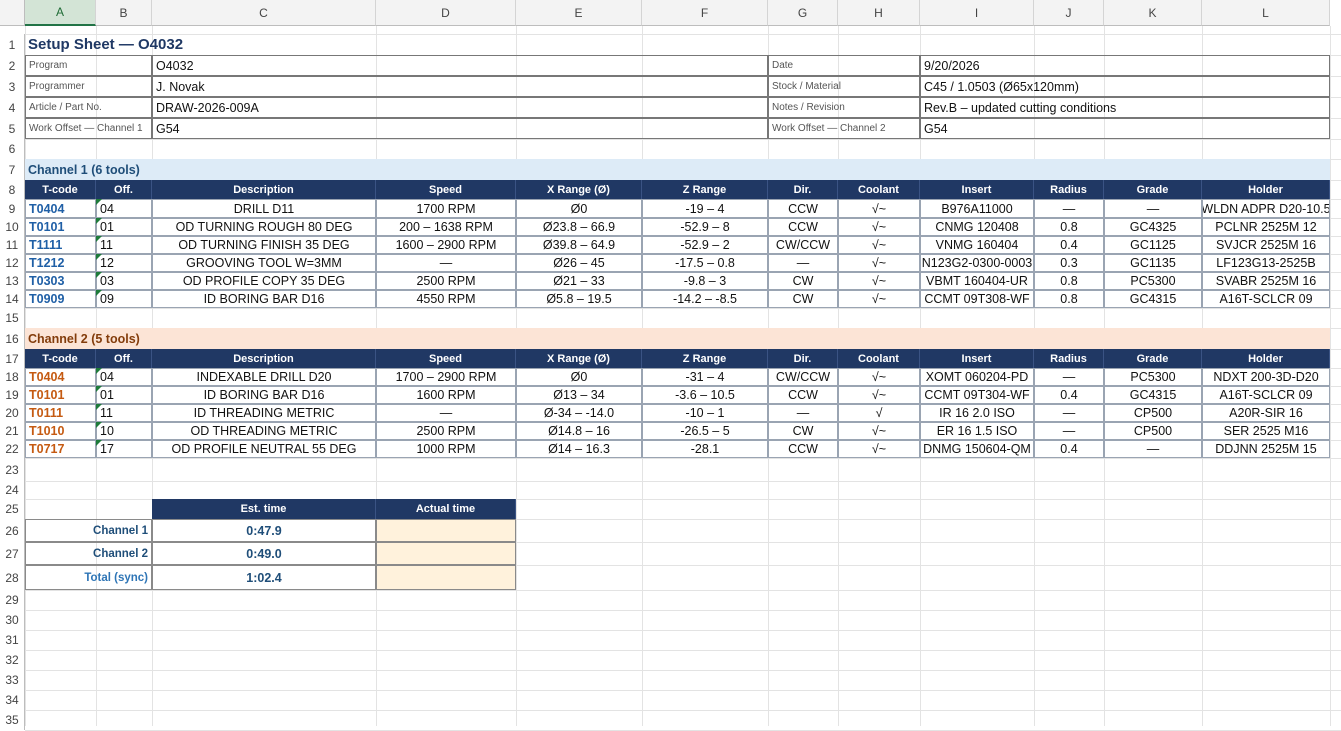 This screenshot has height=731, width=1341. What do you see at coordinates (977, 377) in the screenshot?
I see `channel2-tool-0-col-8: XOMT 060204-PD` at bounding box center [977, 377].